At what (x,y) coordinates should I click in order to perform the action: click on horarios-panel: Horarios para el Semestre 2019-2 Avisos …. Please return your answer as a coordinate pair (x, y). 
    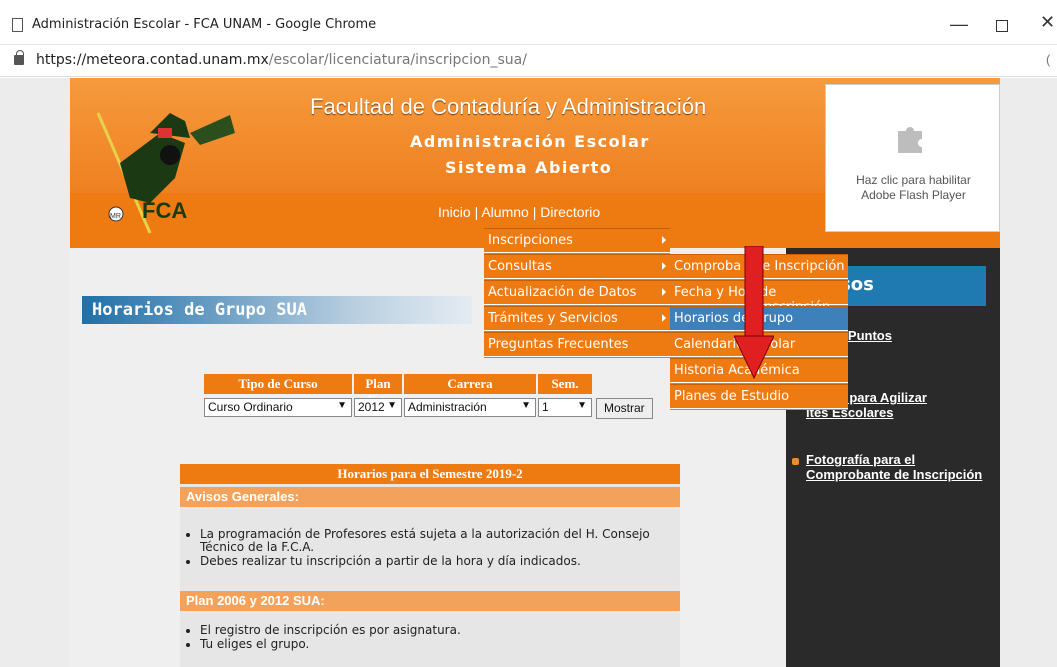
    Looking at the image, I should click on (430, 565).